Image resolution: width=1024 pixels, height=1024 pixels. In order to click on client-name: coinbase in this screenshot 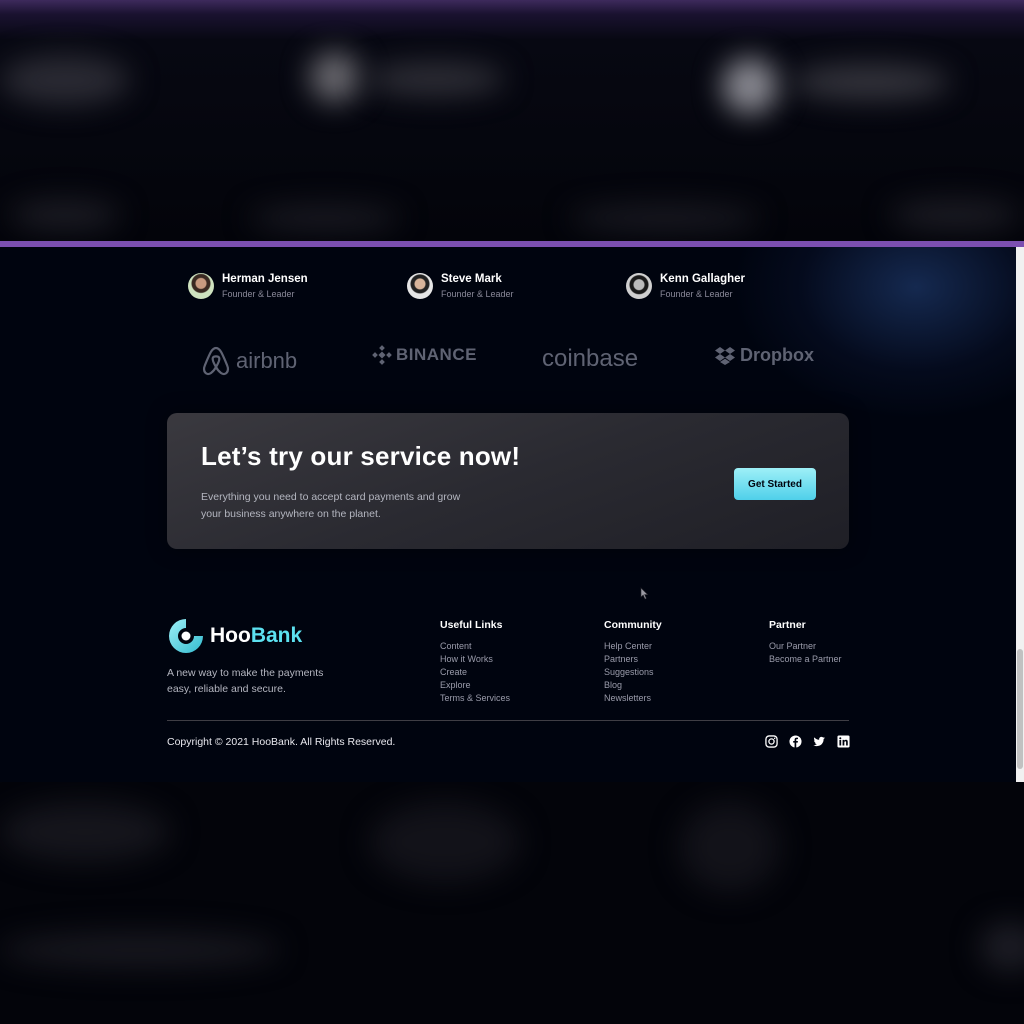, I will do `click(590, 358)`.